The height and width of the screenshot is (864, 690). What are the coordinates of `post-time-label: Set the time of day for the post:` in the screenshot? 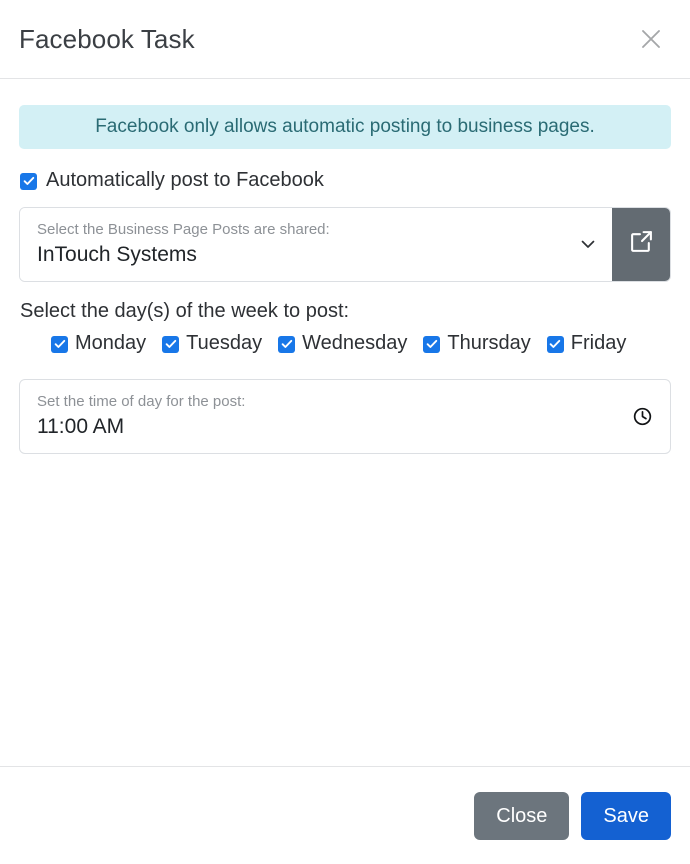 It's located at (141, 401).